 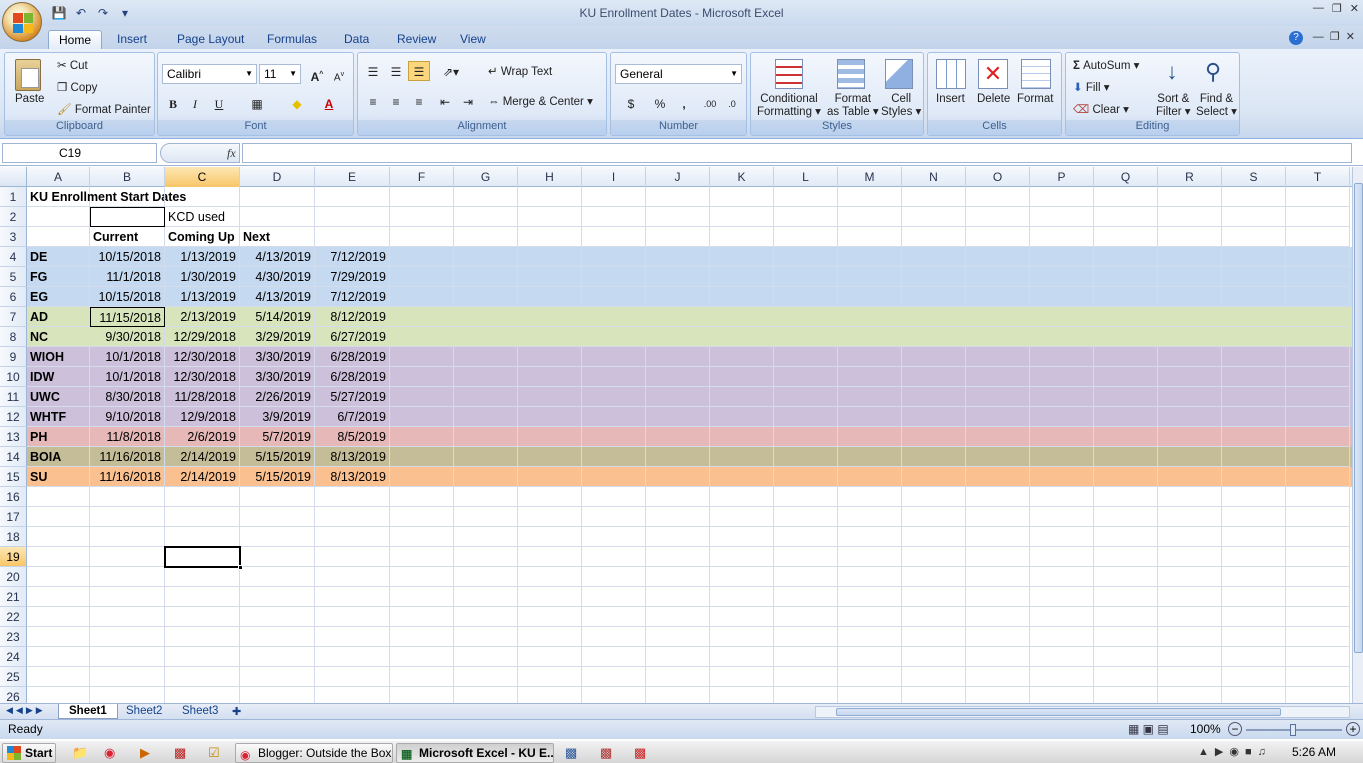 I want to click on cell-p15, so click(x=1062, y=477).